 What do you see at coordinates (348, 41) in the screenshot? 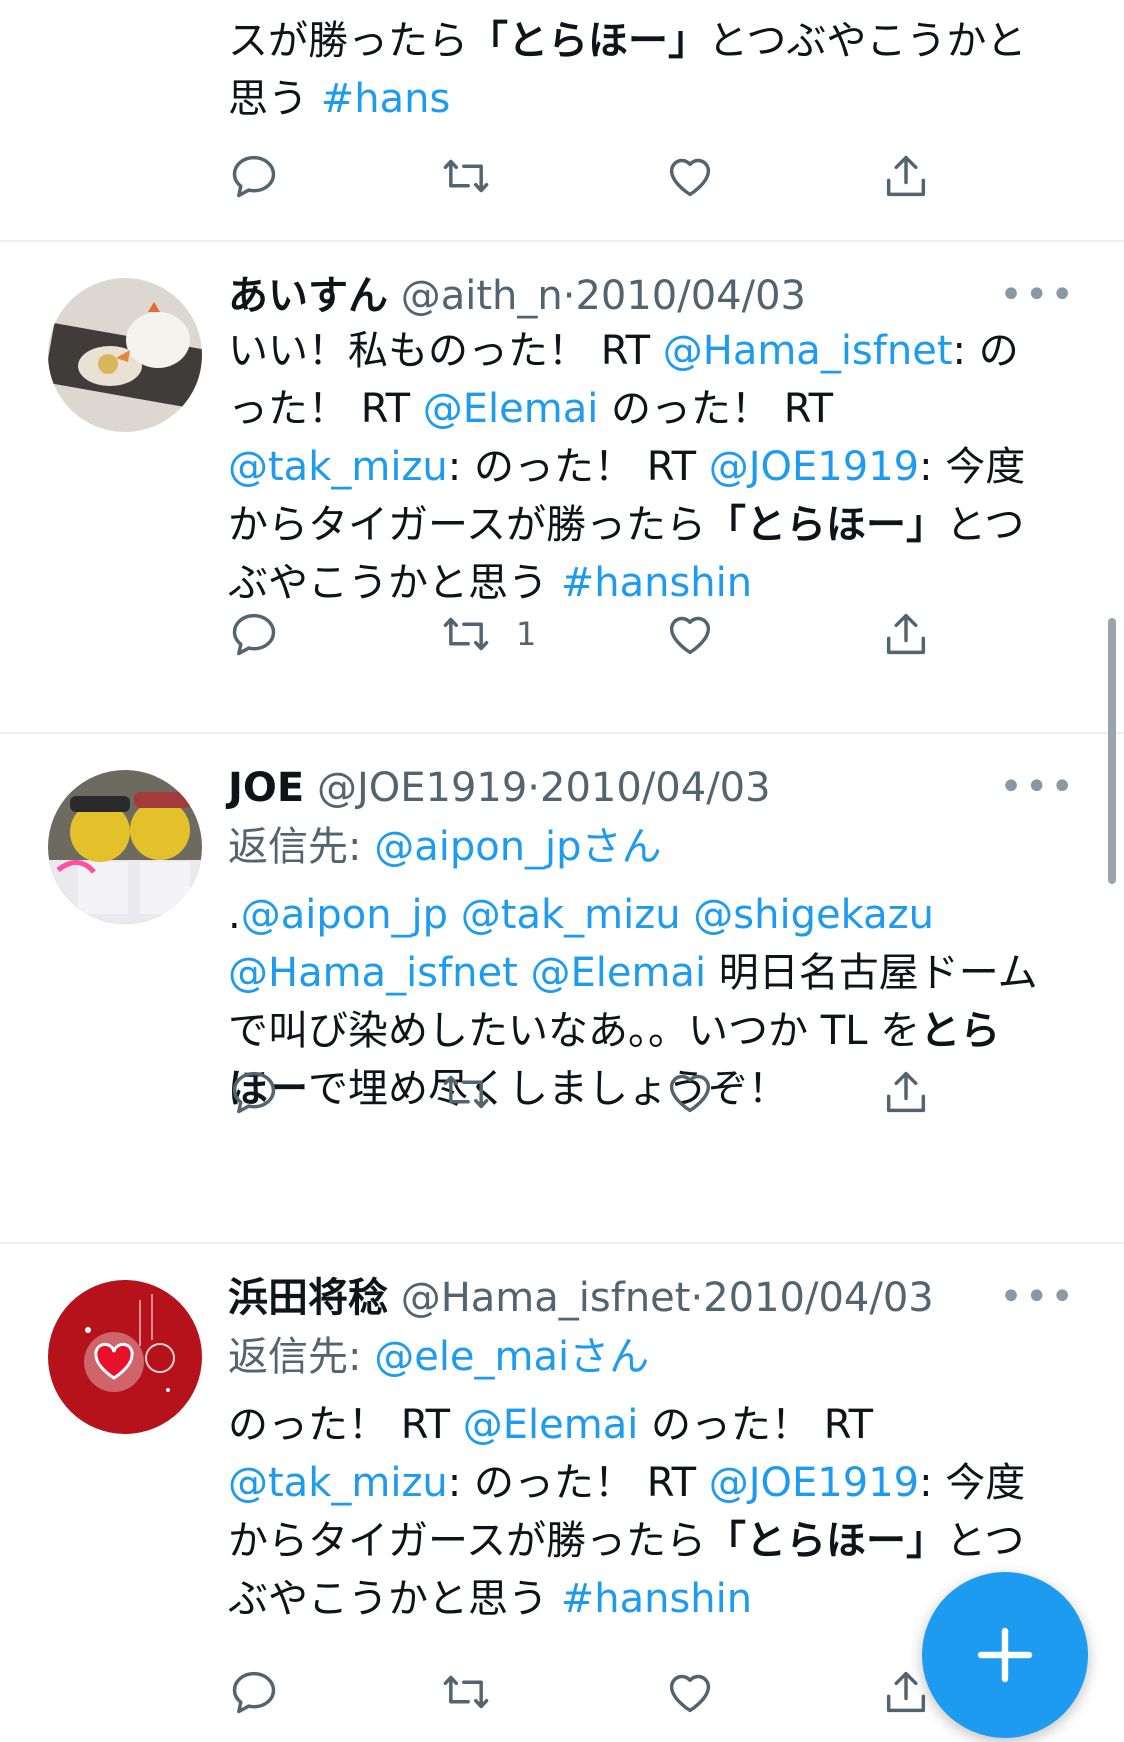
I see `text-run: スが勝ったら` at bounding box center [348, 41].